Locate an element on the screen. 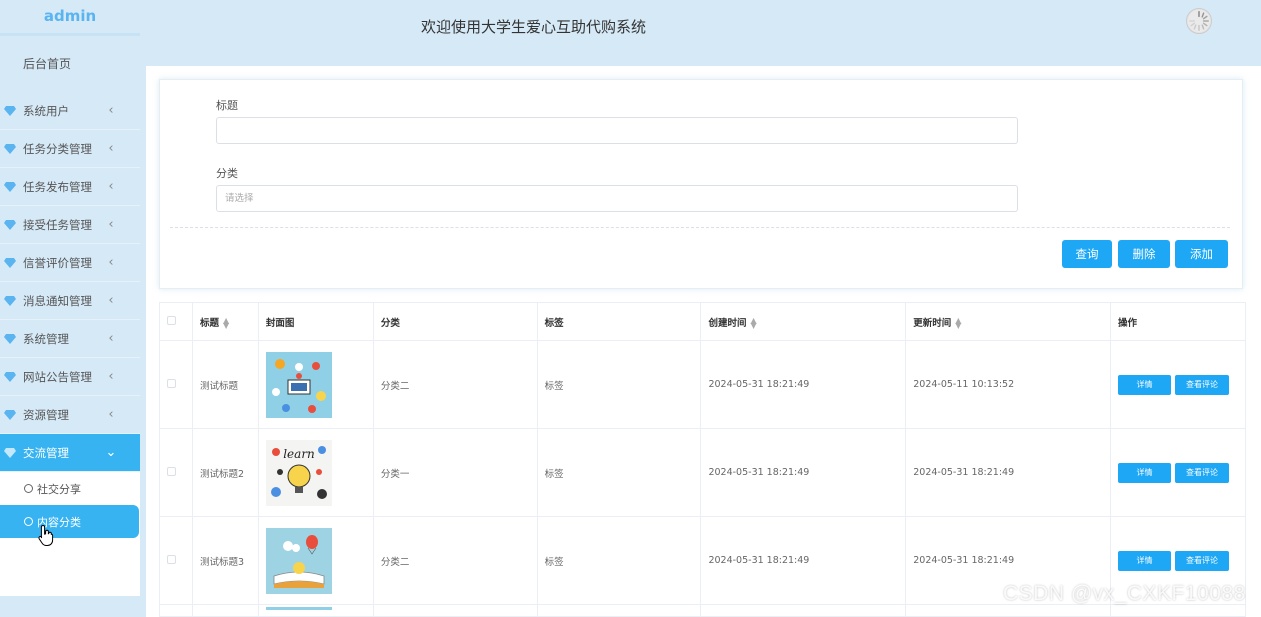 The width and height of the screenshot is (1261, 617). submenu: 社交分享 内容分类 is located at coordinates (70, 534).